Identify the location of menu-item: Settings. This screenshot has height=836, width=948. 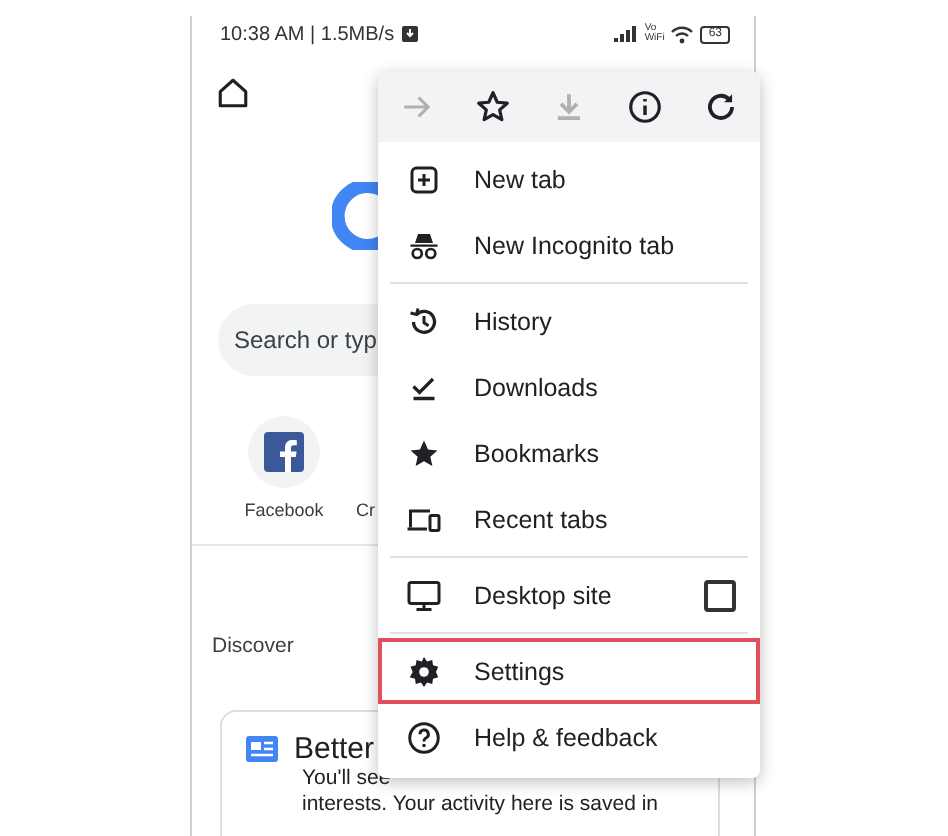
(569, 671).